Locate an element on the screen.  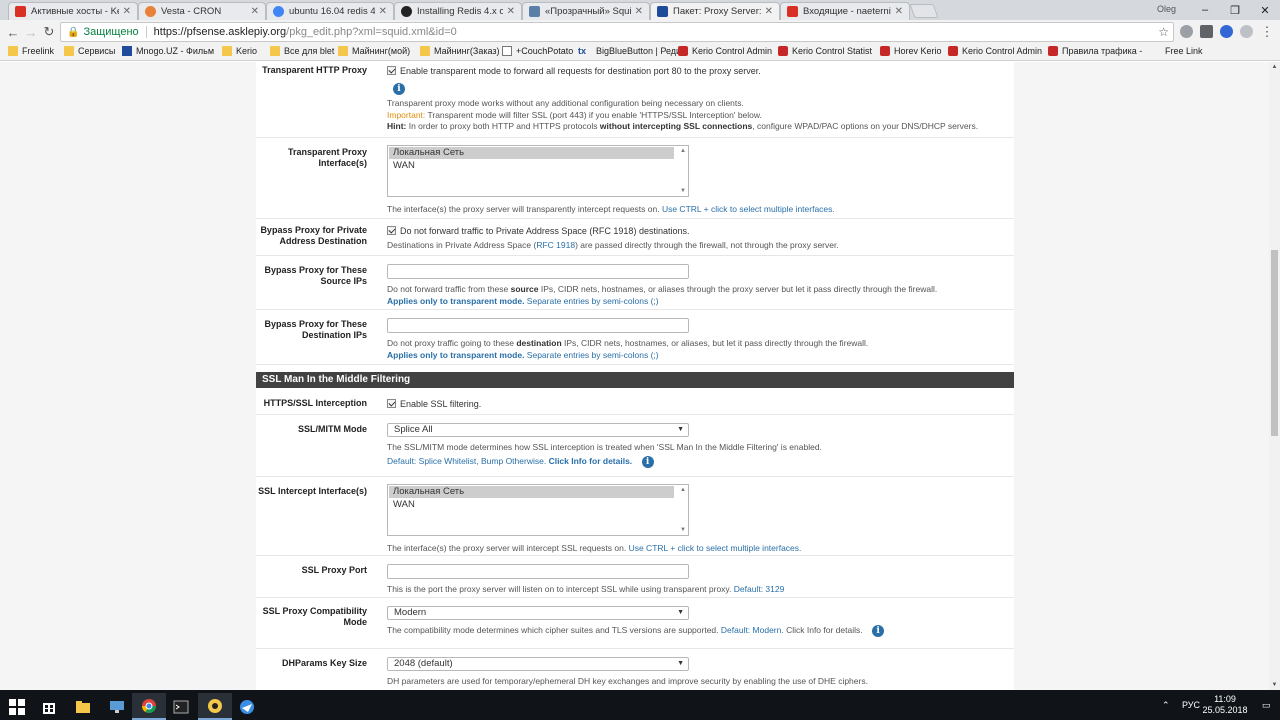
language-indicator: РУС is located at coordinates (1191, 705).